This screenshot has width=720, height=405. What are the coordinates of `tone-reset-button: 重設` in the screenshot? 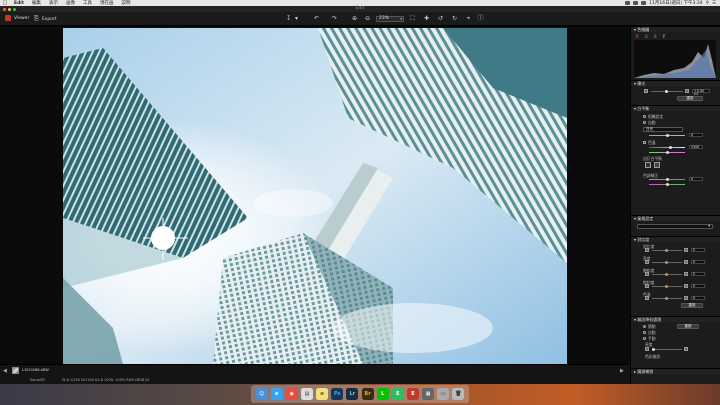 It's located at (692, 305).